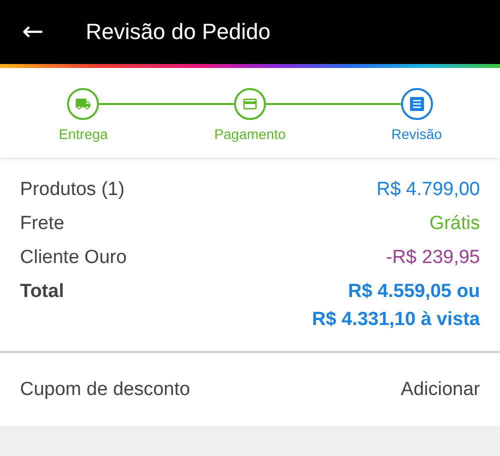 This screenshot has width=500, height=456. Describe the element at coordinates (250, 134) in the screenshot. I see `step-label: Pagamento` at that location.